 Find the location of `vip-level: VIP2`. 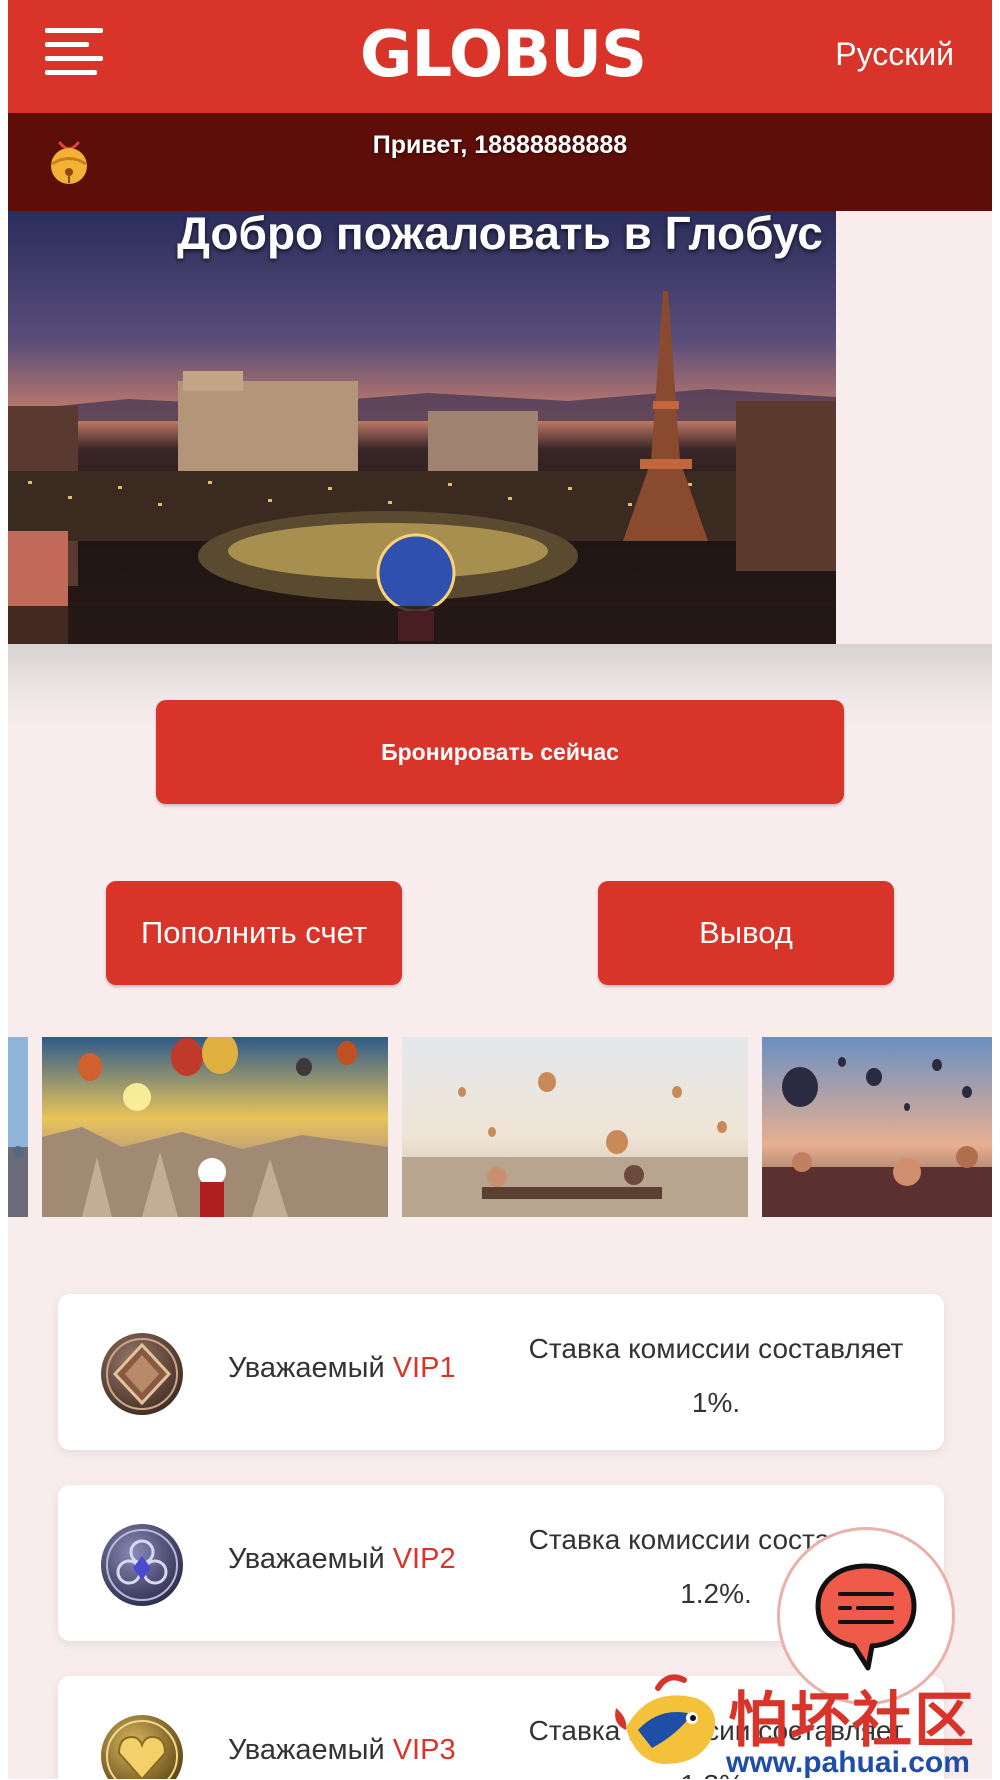

vip-level: VIP2 is located at coordinates (424, 1559).